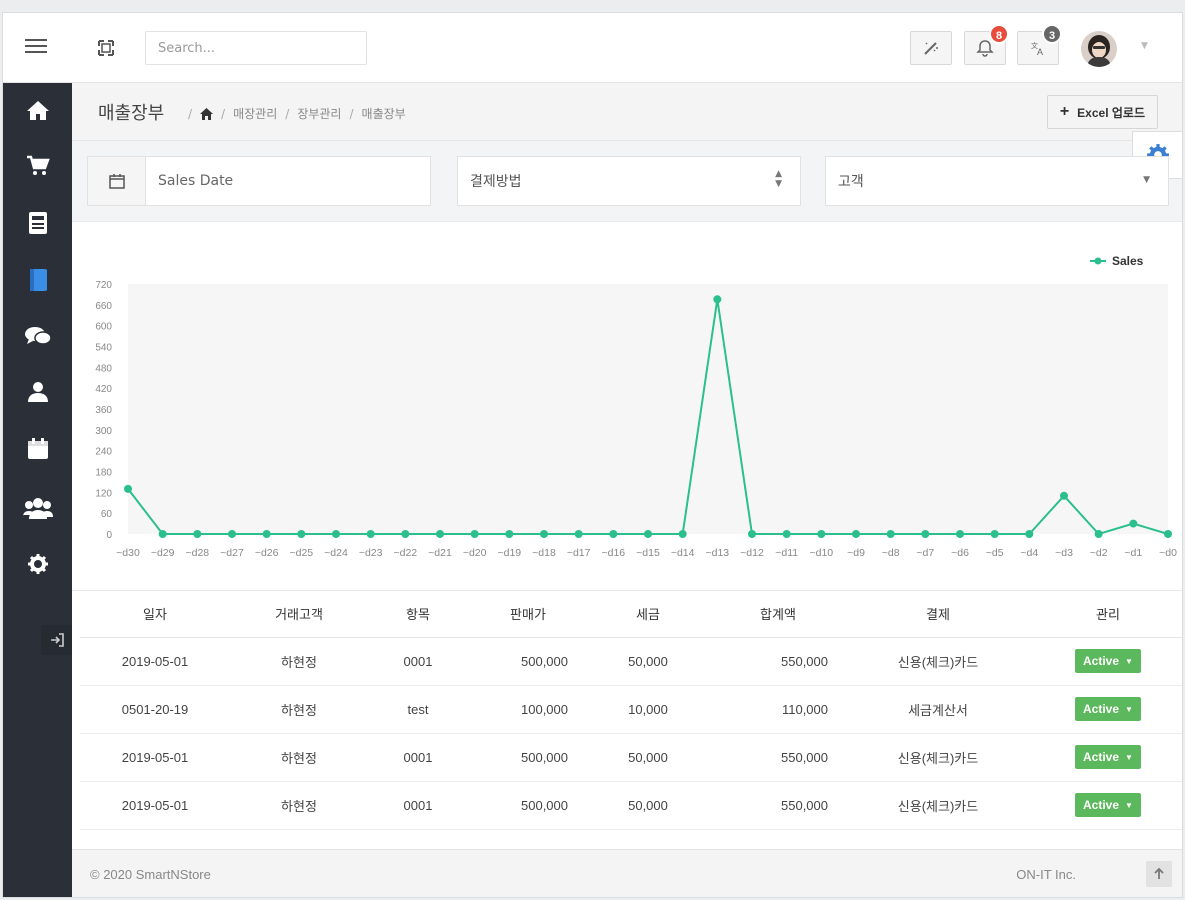 Image resolution: width=1185 pixels, height=900 pixels. What do you see at coordinates (510, 553) in the screenshot?
I see `x-tick-label: ~d19` at bounding box center [510, 553].